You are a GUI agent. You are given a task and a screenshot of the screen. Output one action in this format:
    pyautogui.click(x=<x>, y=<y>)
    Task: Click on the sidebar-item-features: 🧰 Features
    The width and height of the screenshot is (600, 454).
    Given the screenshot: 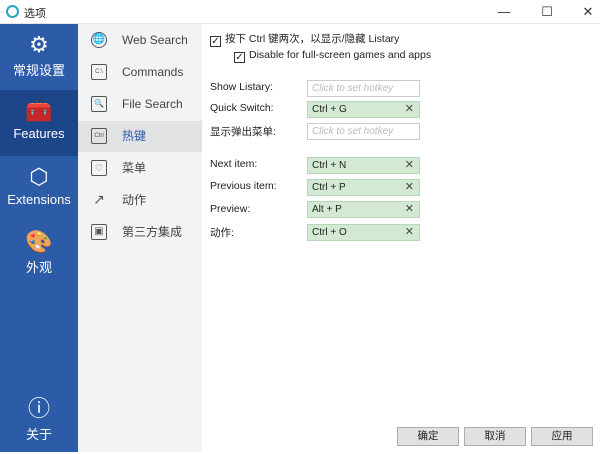 What is the action you would take?
    pyautogui.click(x=39, y=123)
    